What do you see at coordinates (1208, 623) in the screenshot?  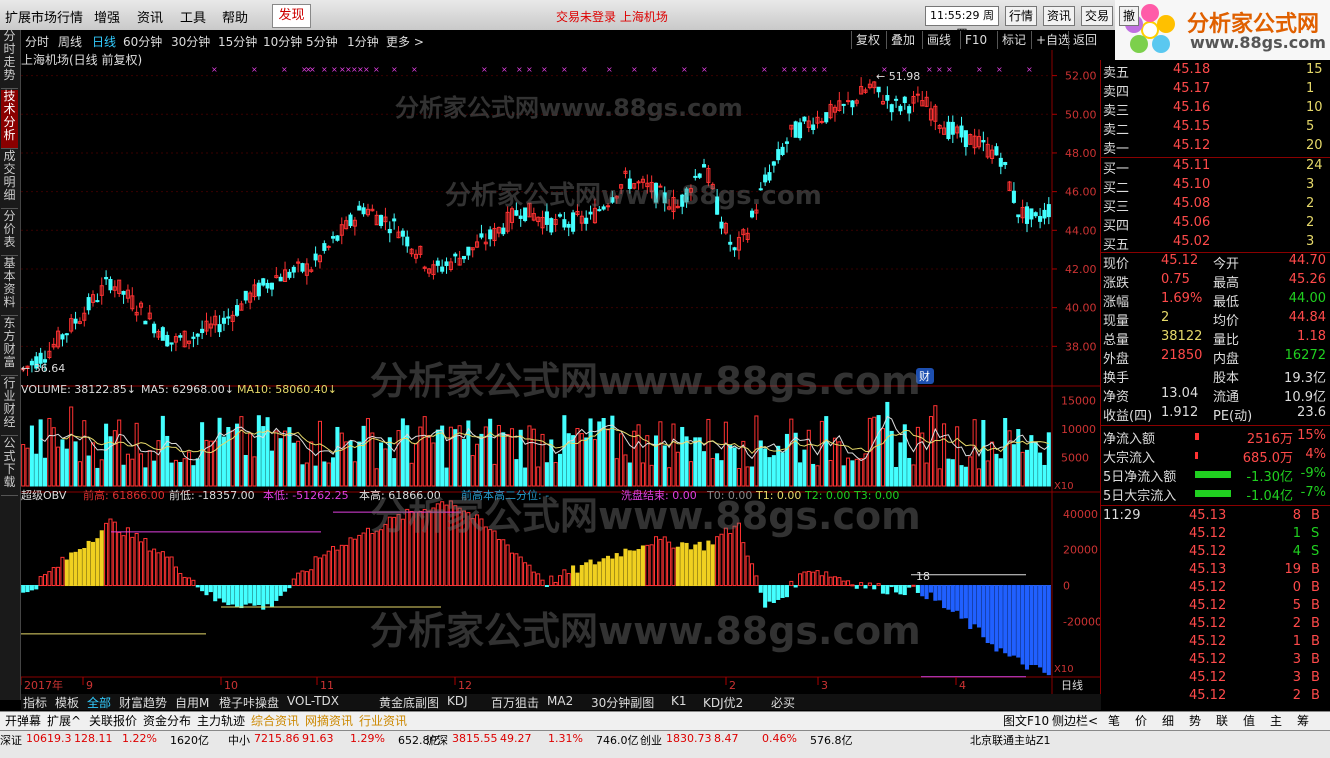 I see `tick-price: 45.12` at bounding box center [1208, 623].